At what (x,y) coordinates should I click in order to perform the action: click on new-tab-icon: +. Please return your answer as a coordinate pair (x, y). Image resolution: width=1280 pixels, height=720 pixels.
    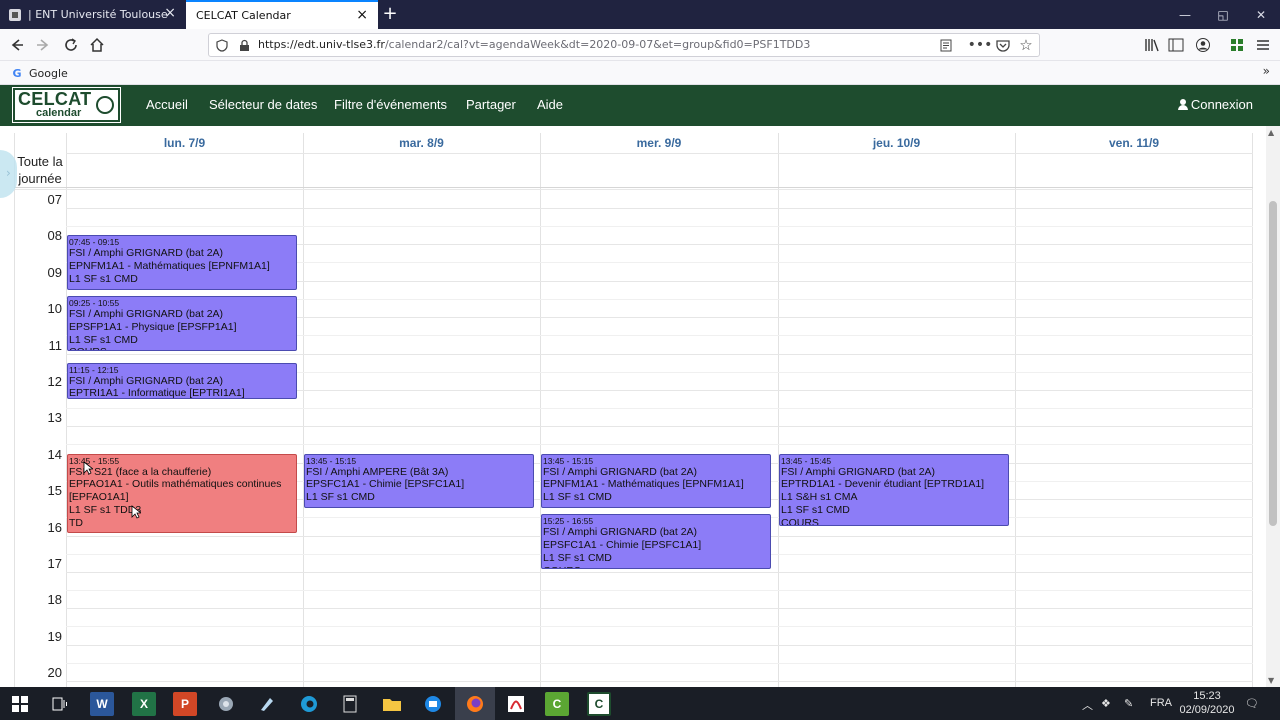
    Looking at the image, I should click on (390, 13).